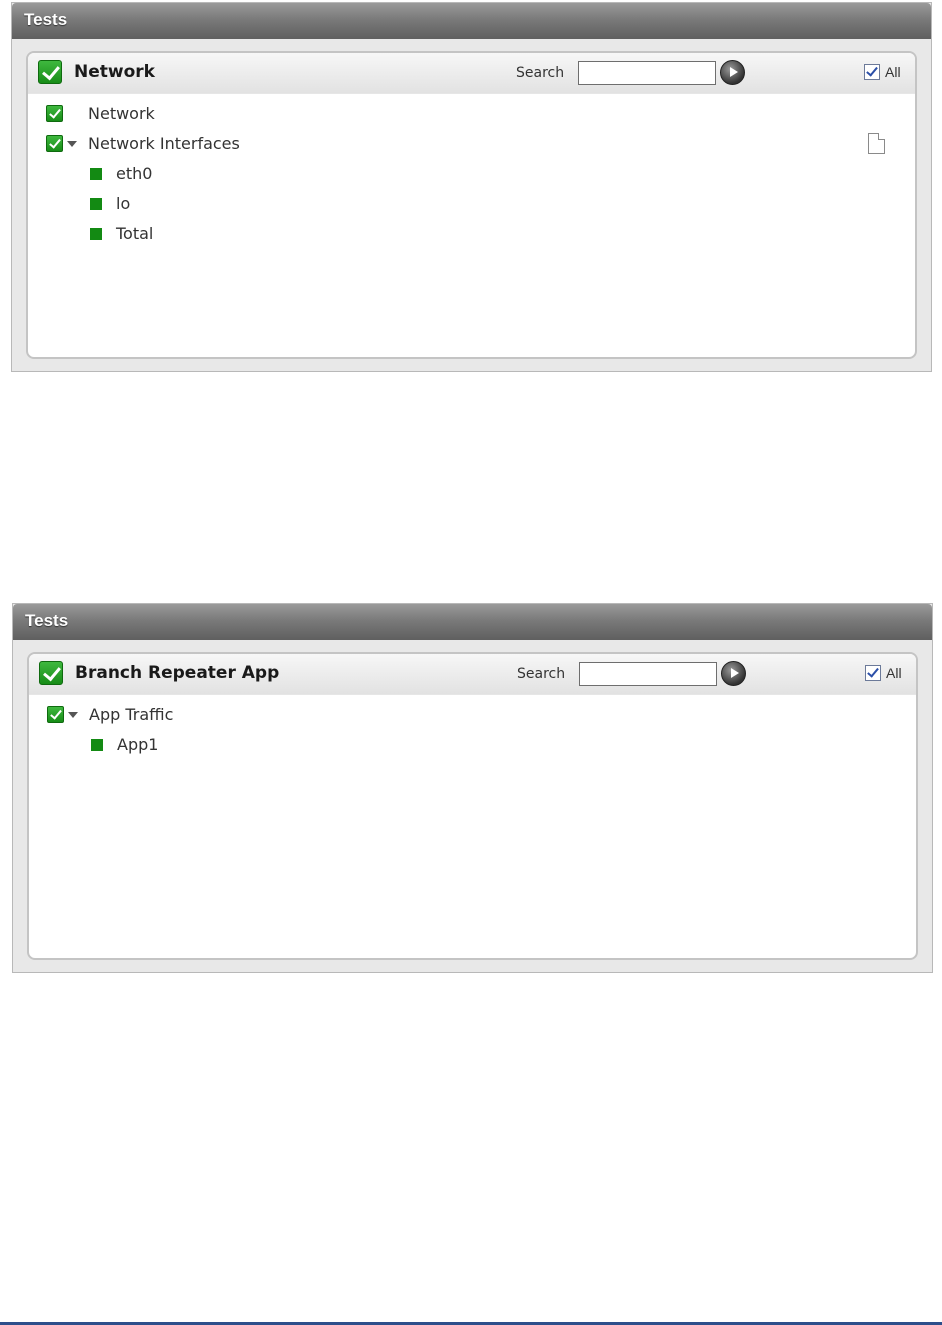  I want to click on tree-item-label: eth0, so click(134, 173).